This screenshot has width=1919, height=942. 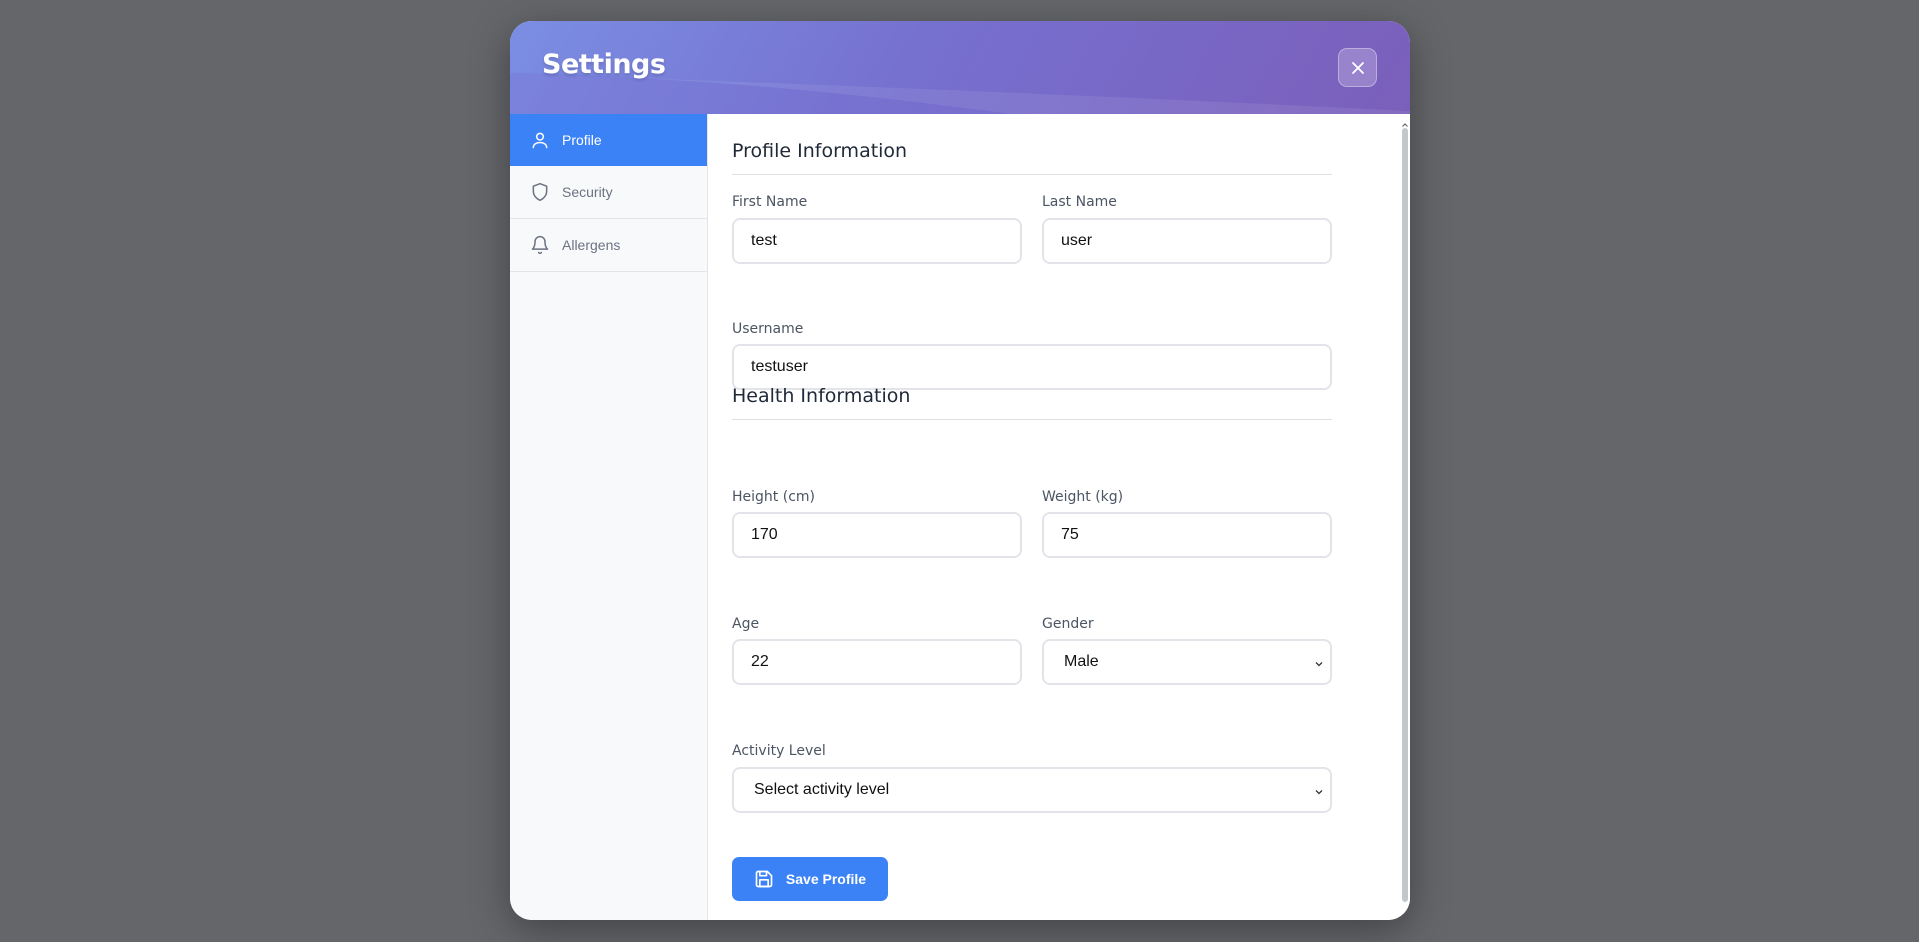 What do you see at coordinates (877, 241) in the screenshot?
I see `first-name-field` at bounding box center [877, 241].